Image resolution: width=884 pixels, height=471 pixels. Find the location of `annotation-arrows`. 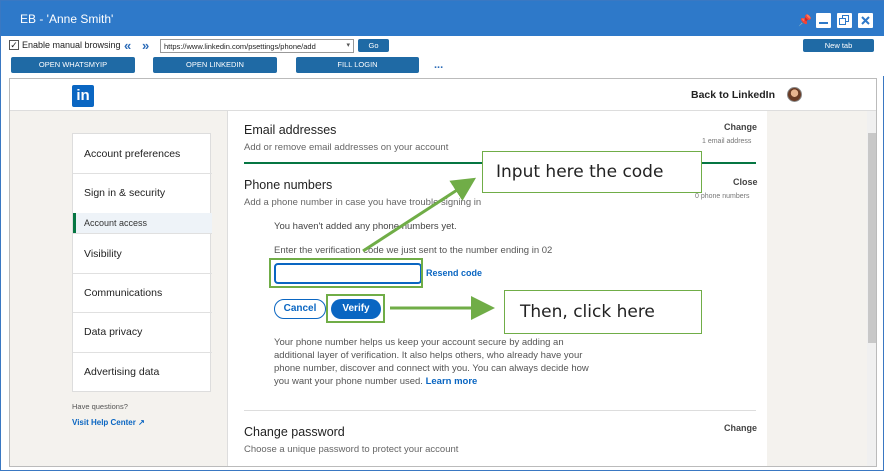

annotation-arrows is located at coordinates (428, 248).